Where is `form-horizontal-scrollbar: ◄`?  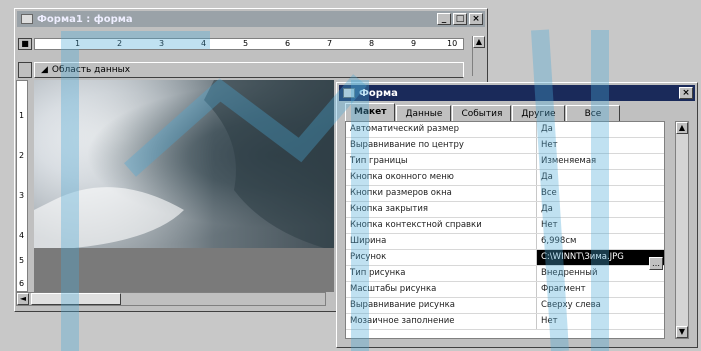 form-horizontal-scrollbar: ◄ is located at coordinates (171, 299).